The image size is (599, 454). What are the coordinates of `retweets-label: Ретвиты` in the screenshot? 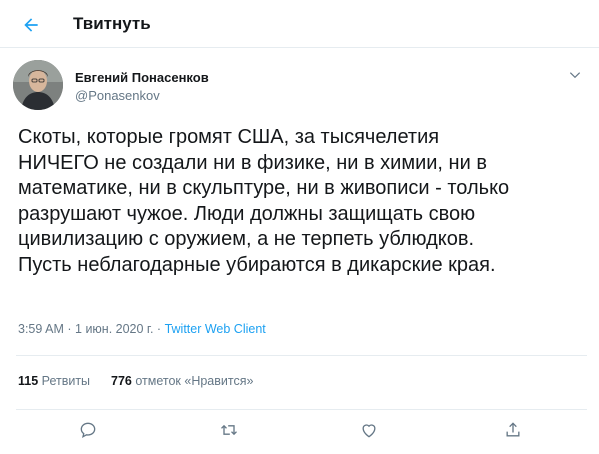 It's located at (66, 381).